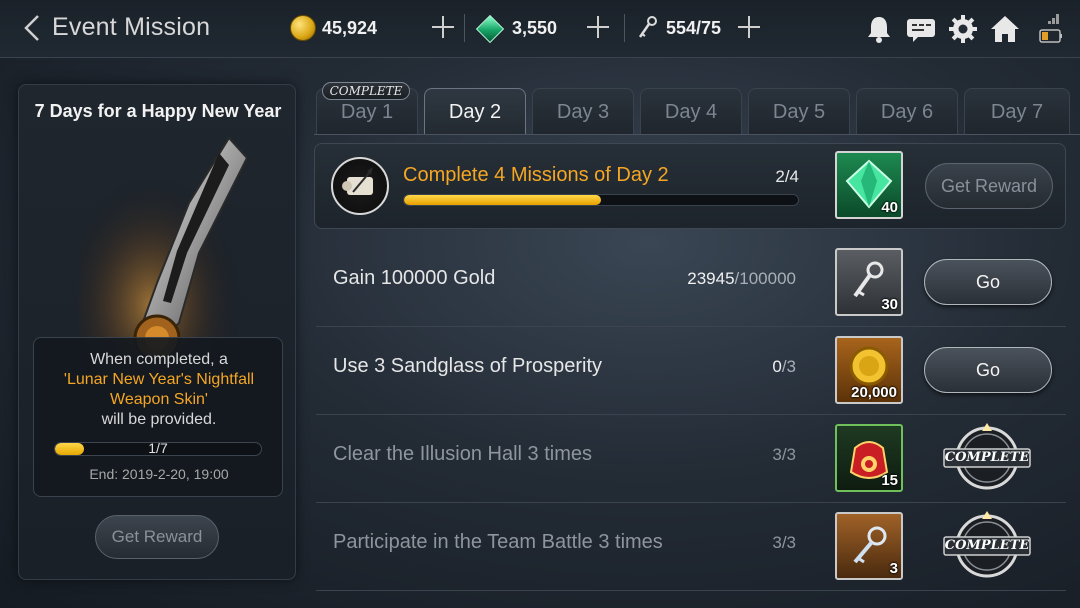  What do you see at coordinates (598, 27) in the screenshot?
I see `add-gem-plus-icon` at bounding box center [598, 27].